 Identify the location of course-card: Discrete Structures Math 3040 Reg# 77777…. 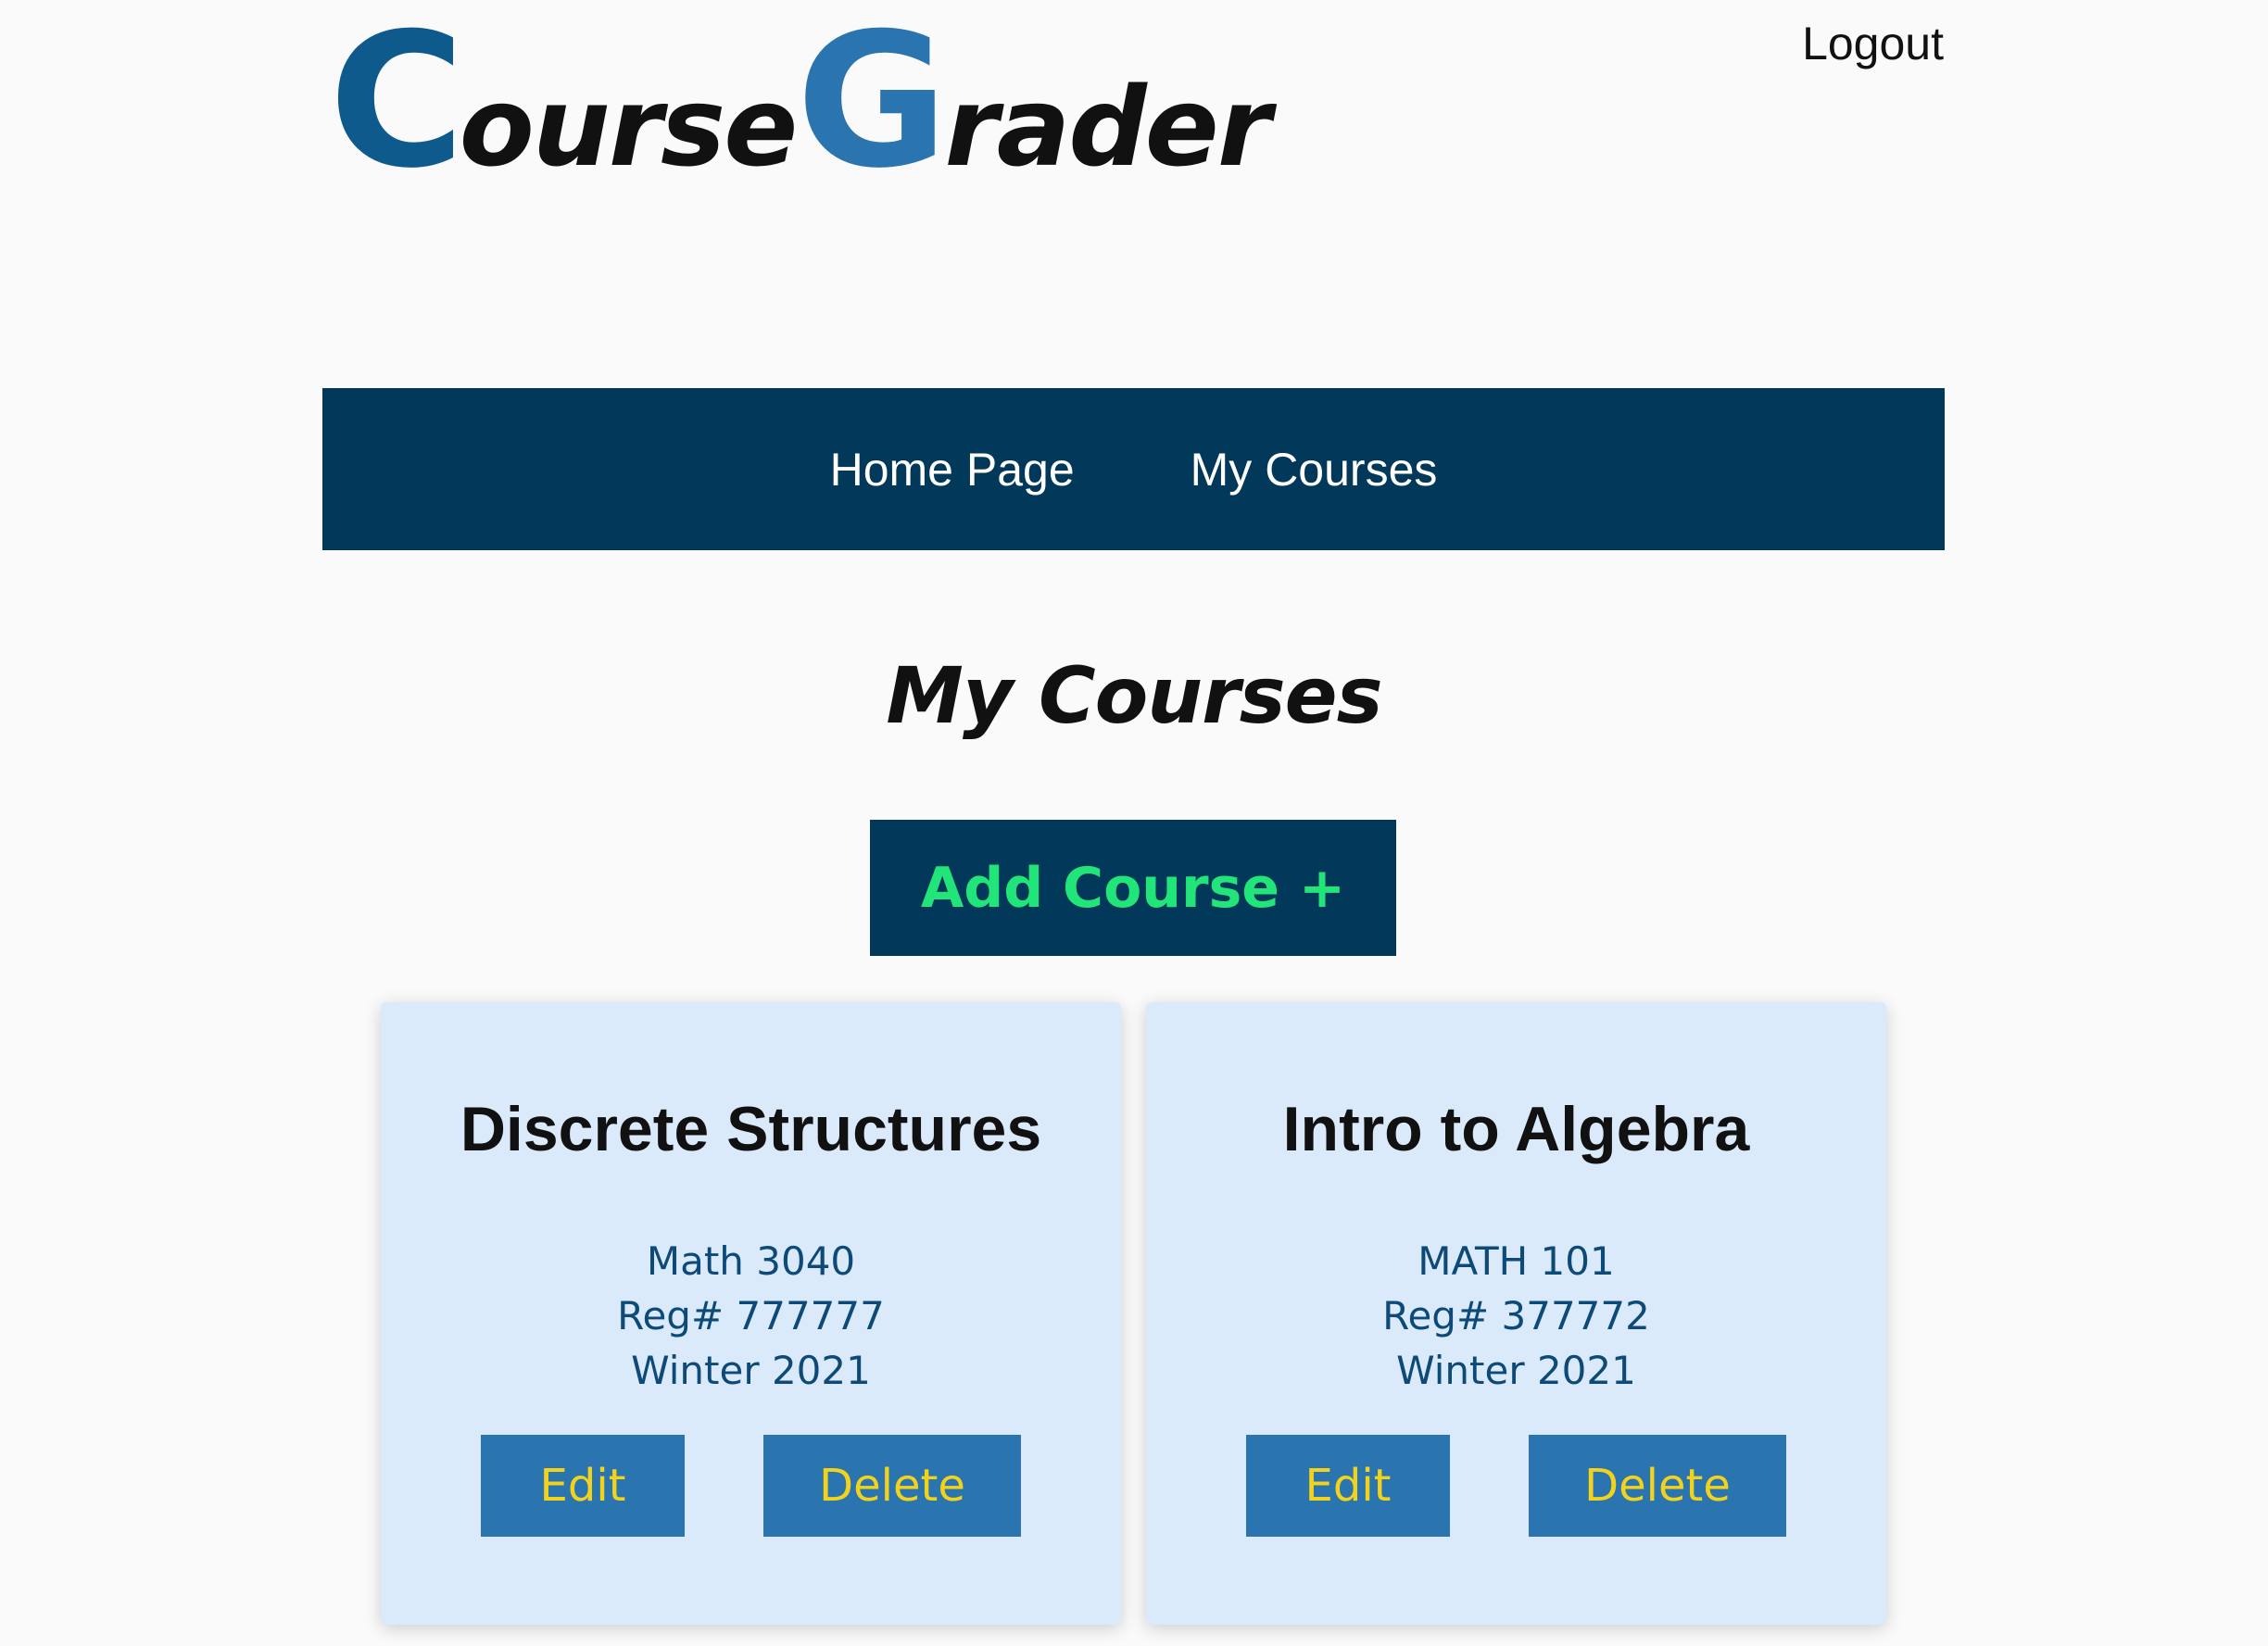
(751, 1313).